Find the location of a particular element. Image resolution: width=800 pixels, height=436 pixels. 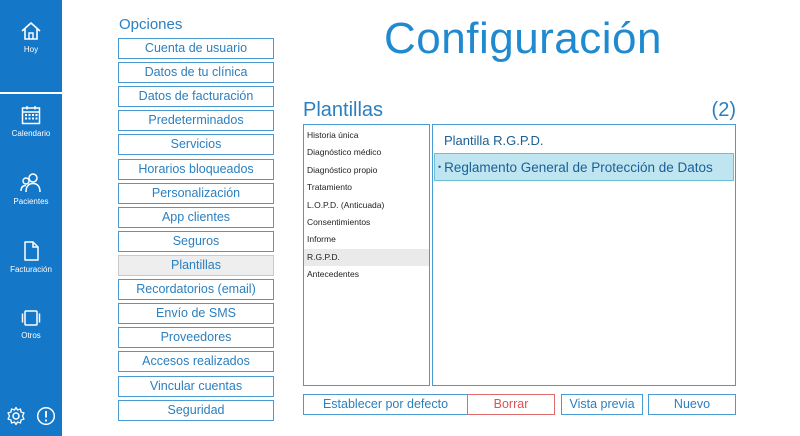

sidebar-divider is located at coordinates (31, 93).